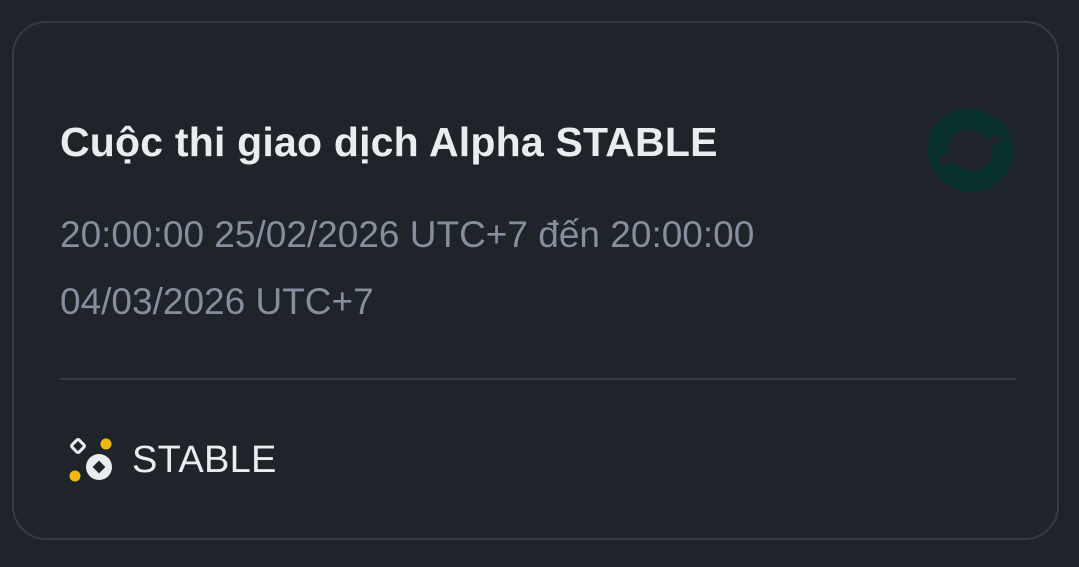 The width and height of the screenshot is (1079, 567). I want to click on token-symbol: STABLE, so click(204, 459).